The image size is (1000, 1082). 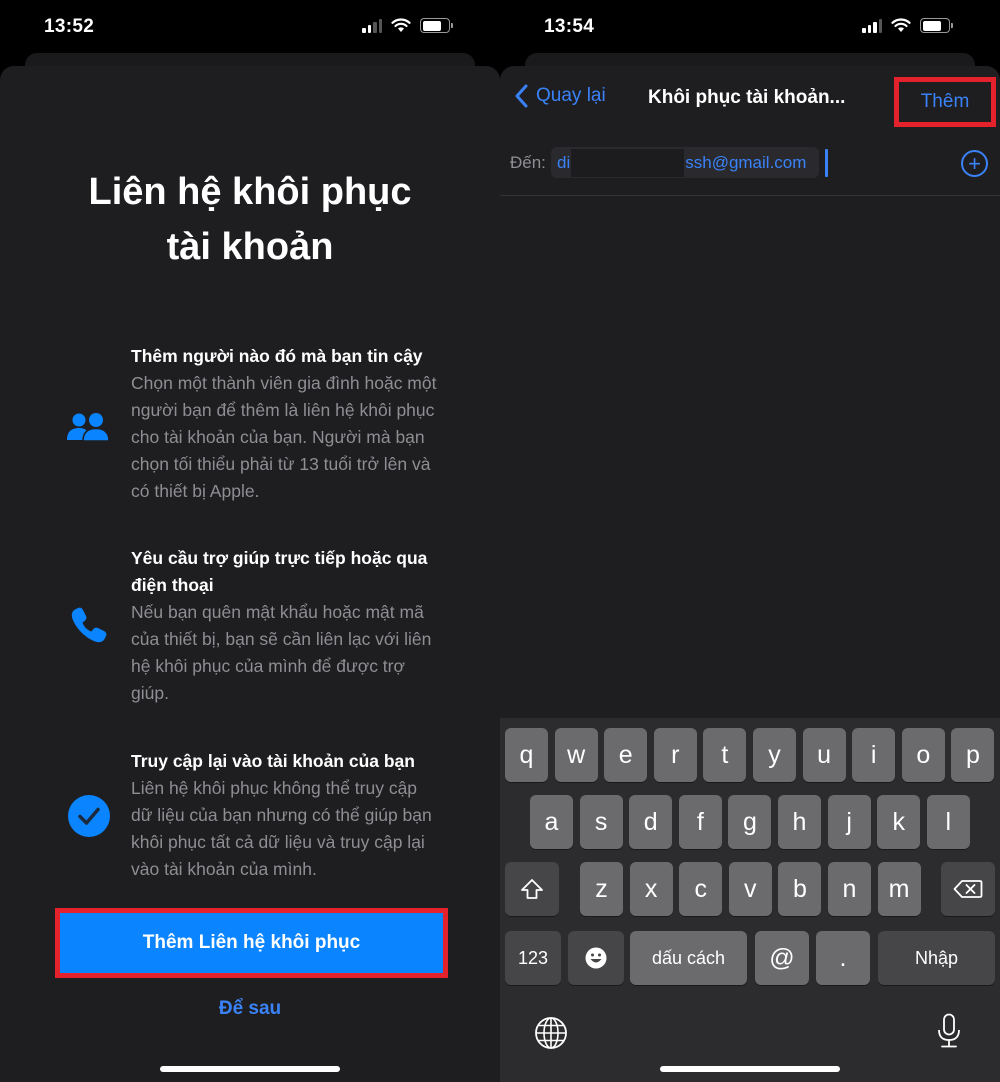 I want to click on keyboard-row-3: zxcvbnm, so click(x=750, y=889).